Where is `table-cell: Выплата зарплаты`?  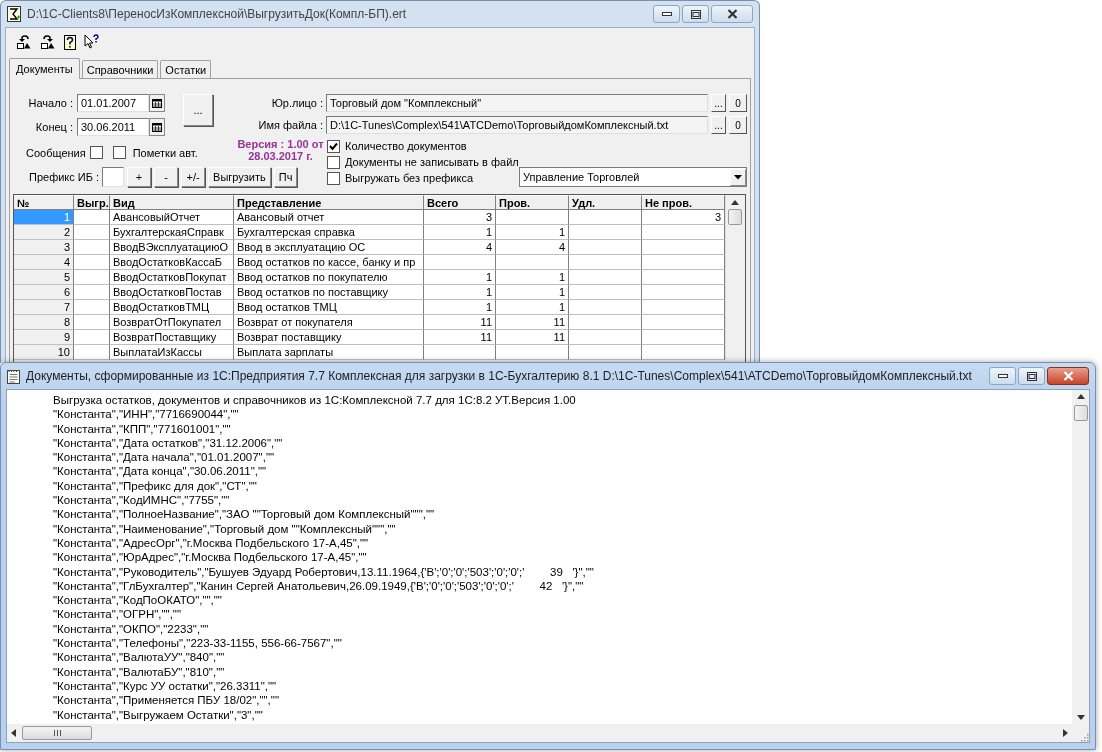
table-cell: Выплата зарплаты is located at coordinates (329, 352).